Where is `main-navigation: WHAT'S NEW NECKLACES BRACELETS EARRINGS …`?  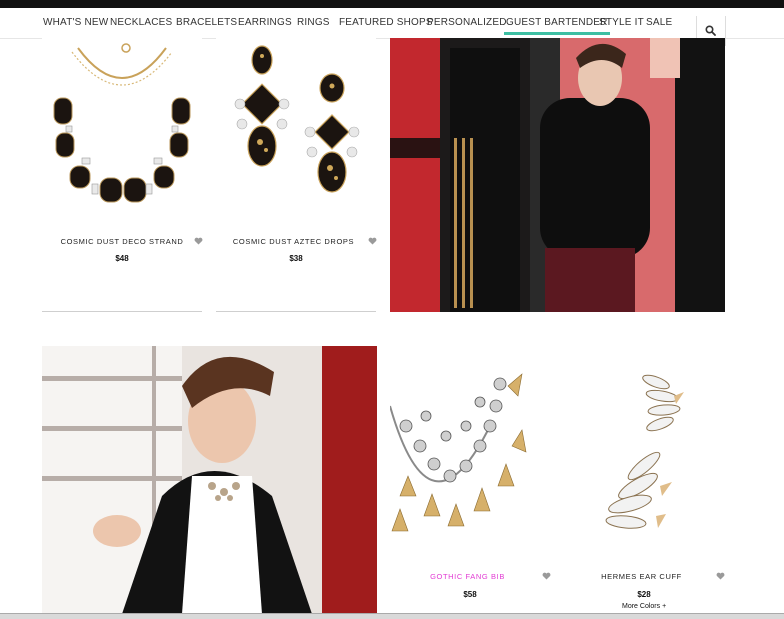 main-navigation: WHAT'S NEW NECKLACES BRACELETS EARRINGS … is located at coordinates (392, 27).